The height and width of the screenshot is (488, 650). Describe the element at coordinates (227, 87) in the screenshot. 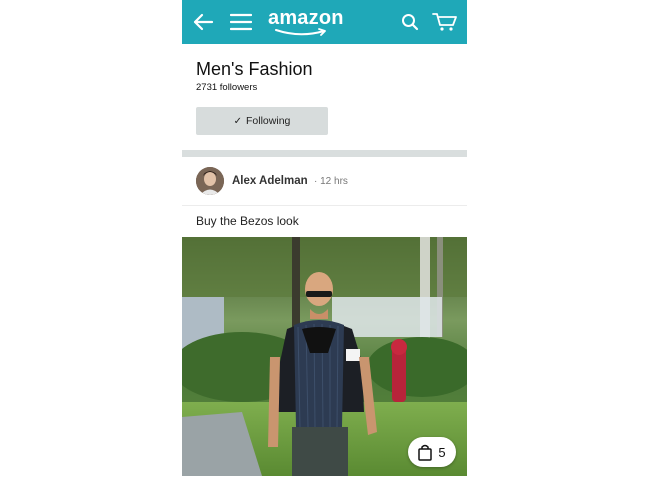

I see `followers-count: 2731 followers` at that location.